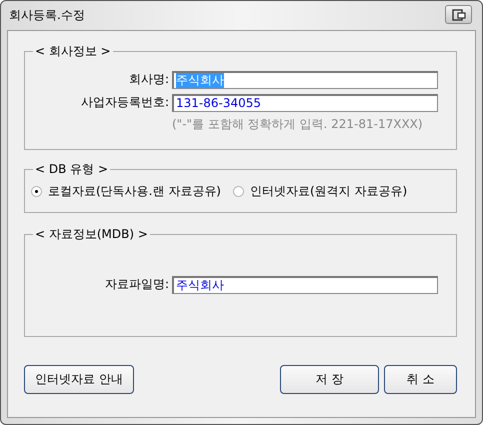  Describe the element at coordinates (73, 51) in the screenshot. I see `group-title: < 회사정보 >` at that location.